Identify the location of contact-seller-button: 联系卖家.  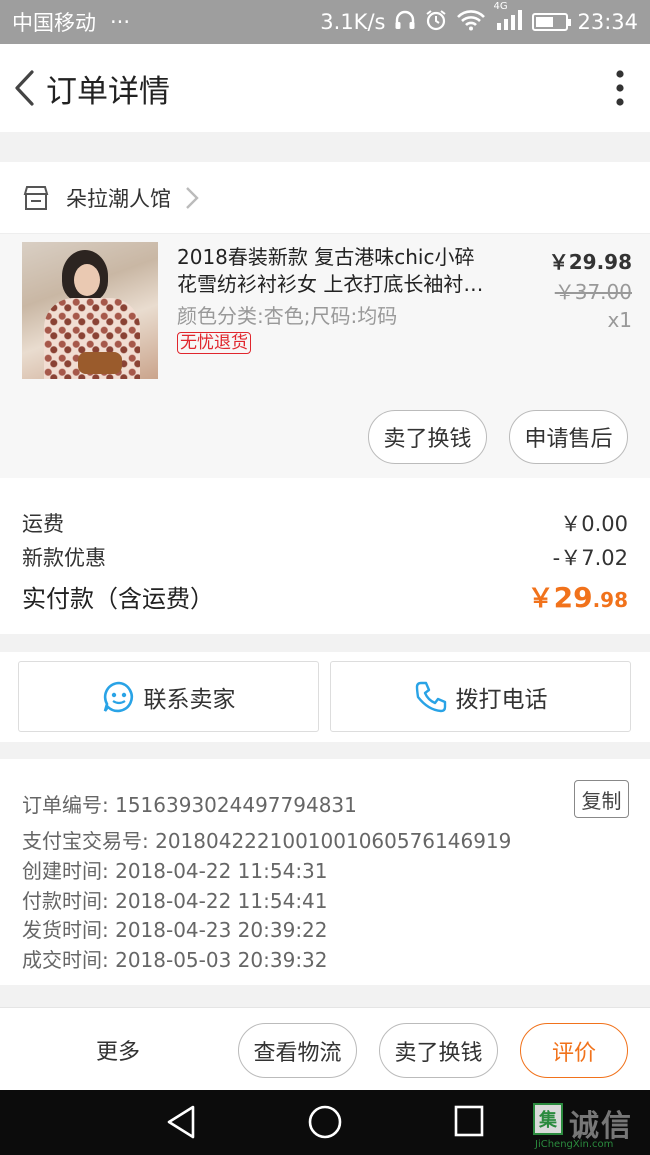
(168, 696).